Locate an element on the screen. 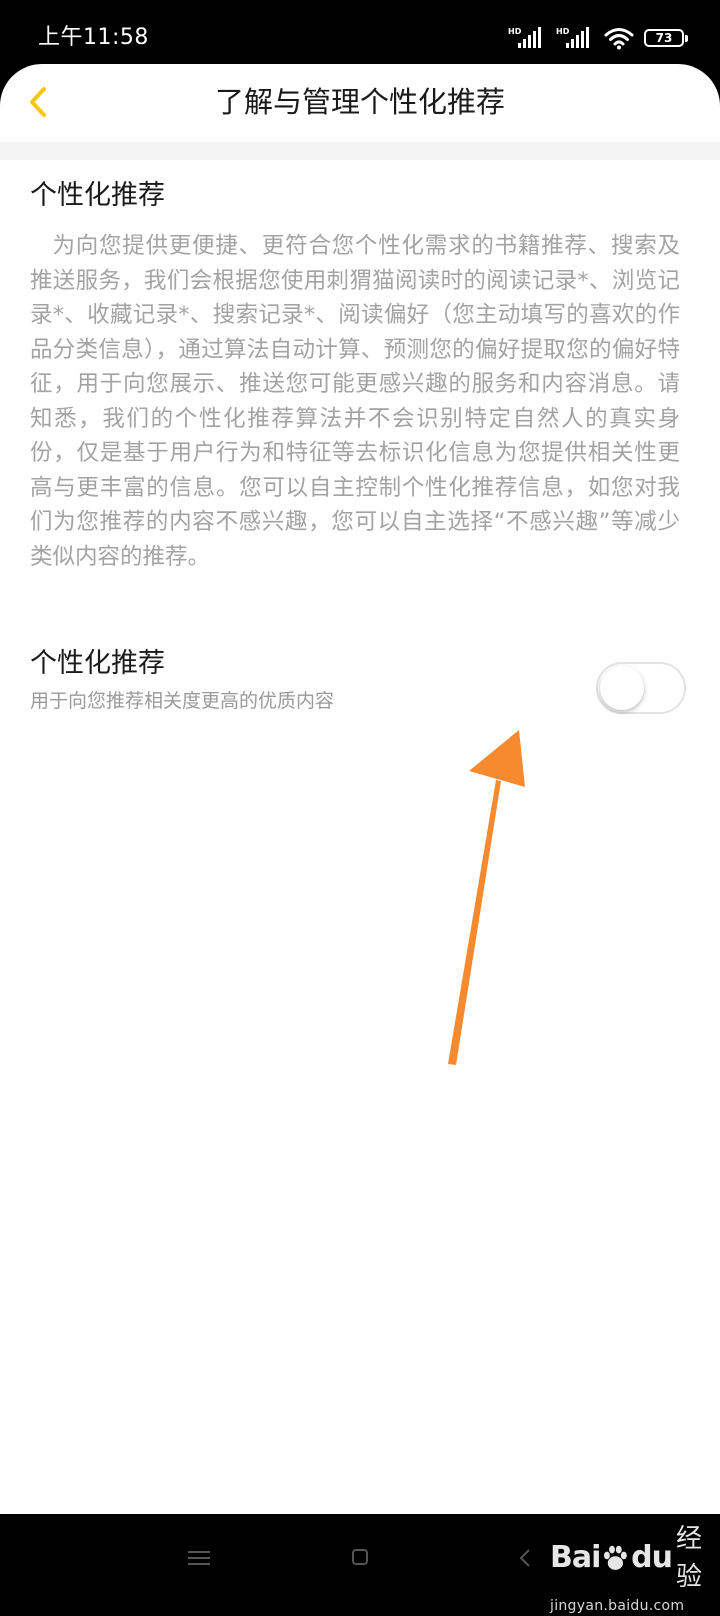 The width and height of the screenshot is (720, 1616). system-nav-bar: Bai du 经验 jingyan.baidu.com is located at coordinates (360, 1564).